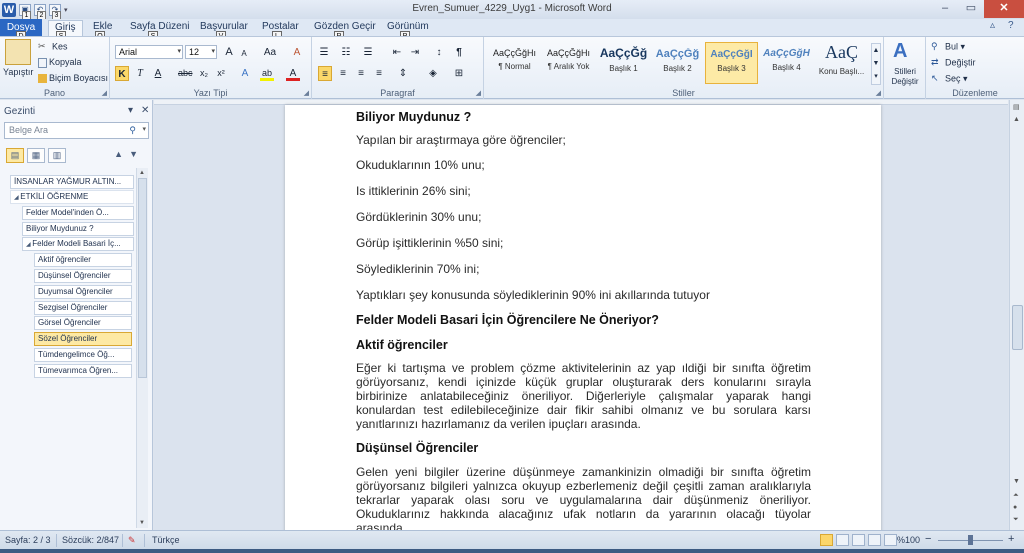 The height and width of the screenshot is (553, 1024). Describe the element at coordinates (15, 155) in the screenshot. I see `tab-headings-icon: ▤` at that location.